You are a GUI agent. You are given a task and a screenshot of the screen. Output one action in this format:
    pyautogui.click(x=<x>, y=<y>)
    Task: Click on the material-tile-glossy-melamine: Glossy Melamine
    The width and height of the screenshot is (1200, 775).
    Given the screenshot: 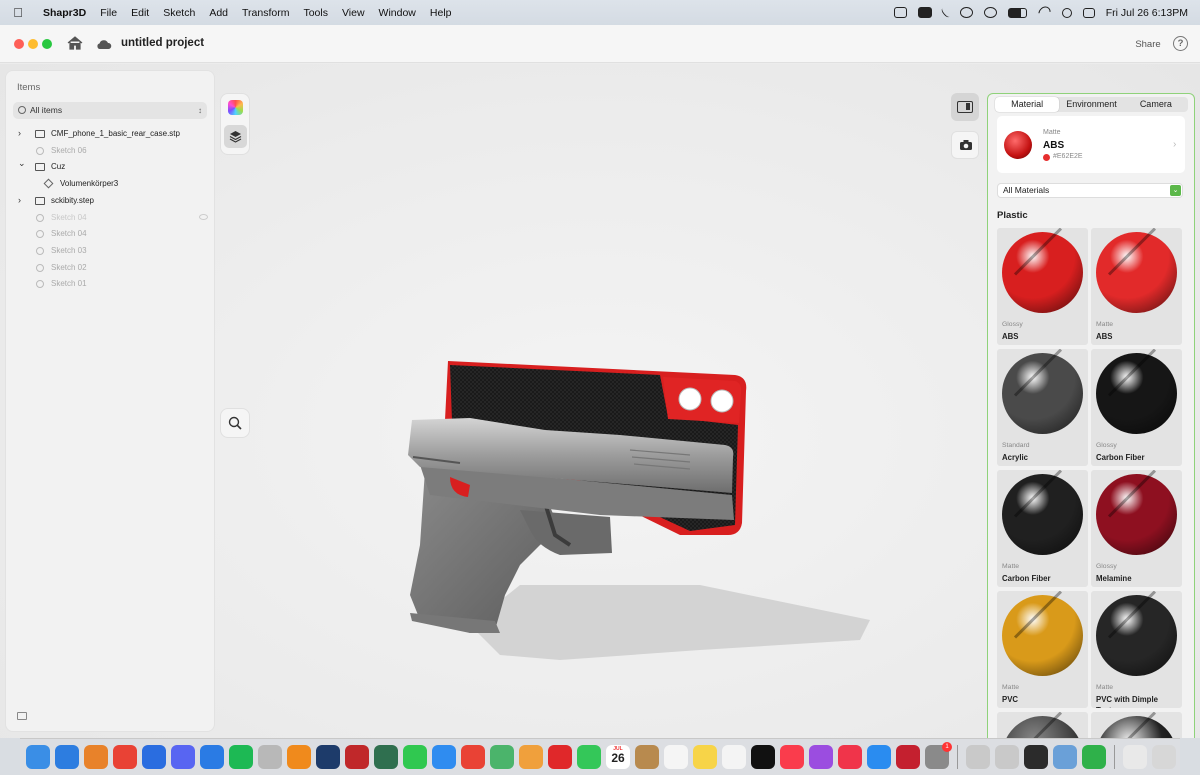 What is the action you would take?
    pyautogui.click(x=1136, y=528)
    